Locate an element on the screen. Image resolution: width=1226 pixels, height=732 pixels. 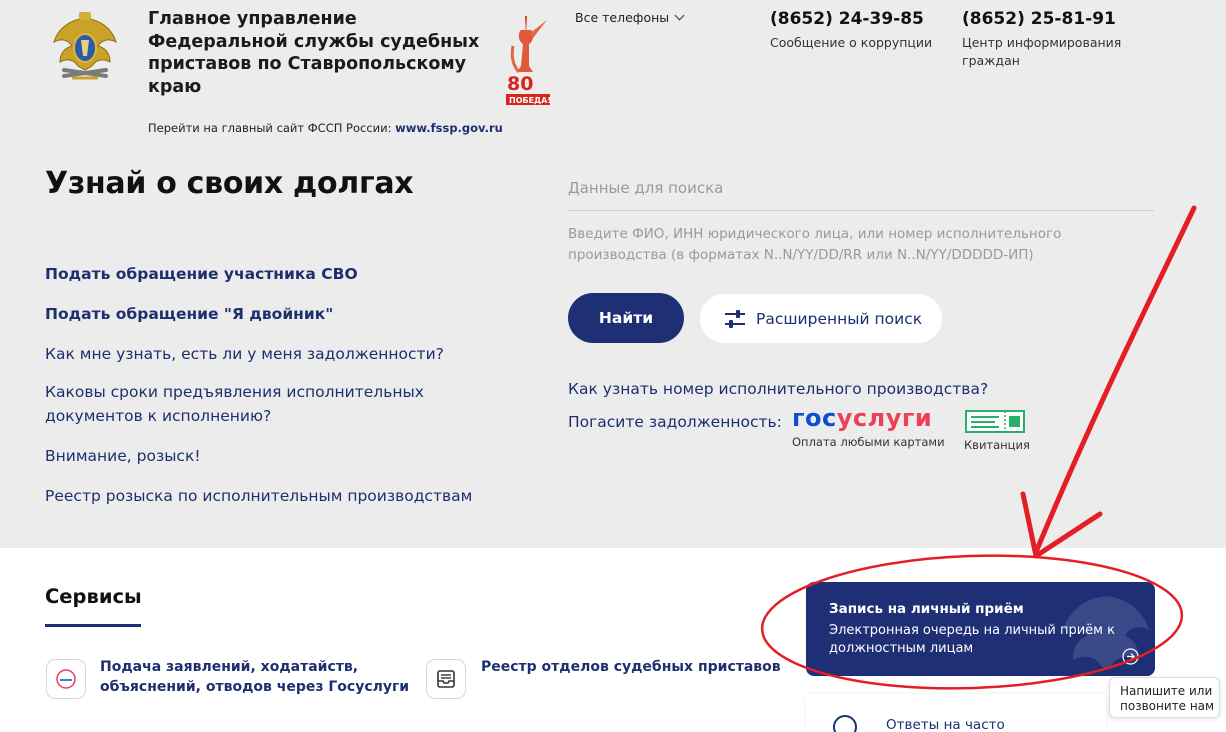
gosuslugi-pay-option: госуслуги Оплата любыми картами is located at coordinates (868, 430).